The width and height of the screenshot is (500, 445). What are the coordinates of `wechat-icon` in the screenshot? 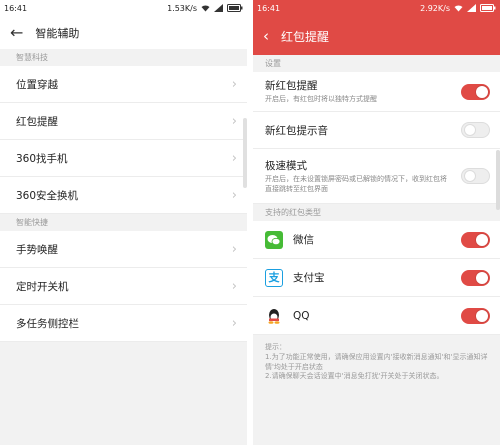 It's located at (274, 239).